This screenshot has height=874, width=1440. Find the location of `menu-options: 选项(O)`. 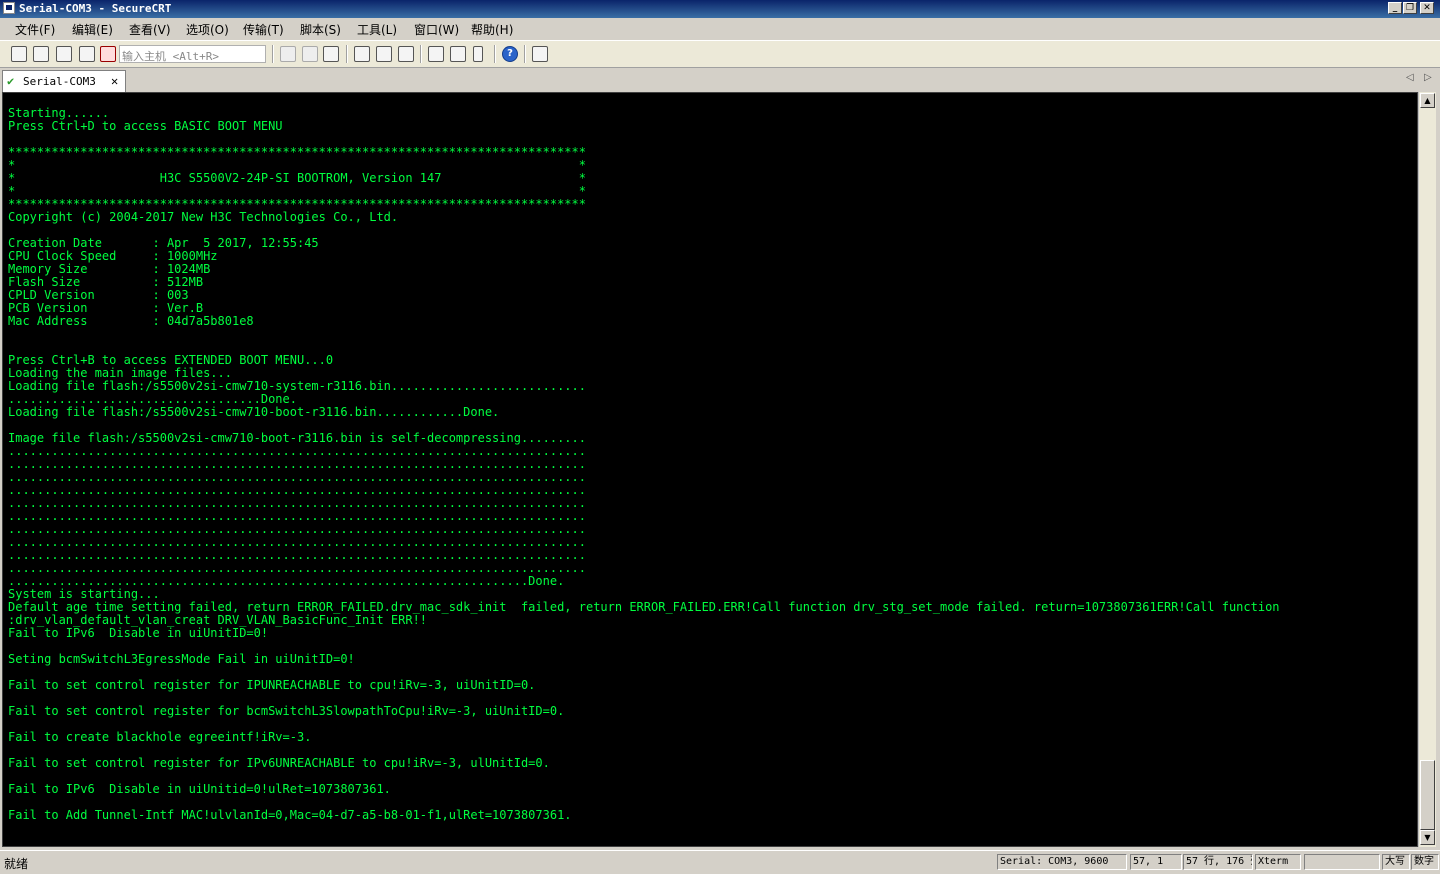

menu-options: 选项(O) is located at coordinates (207, 29).